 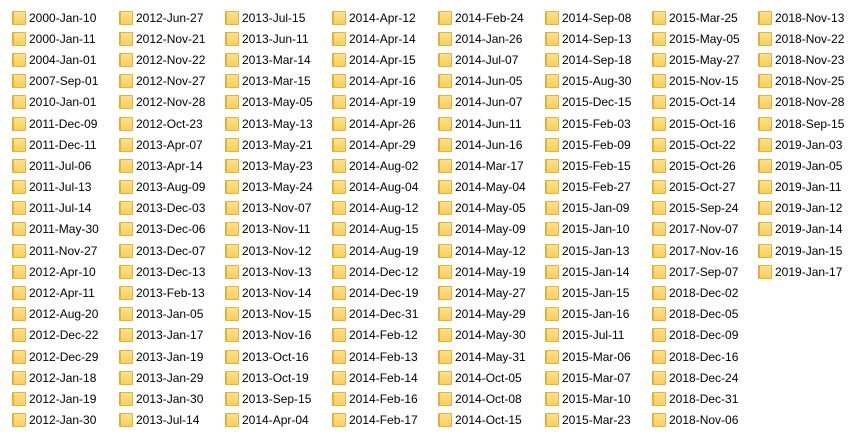 What do you see at coordinates (375, 187) in the screenshot?
I see `folder-item: 2014-Aug-04` at bounding box center [375, 187].